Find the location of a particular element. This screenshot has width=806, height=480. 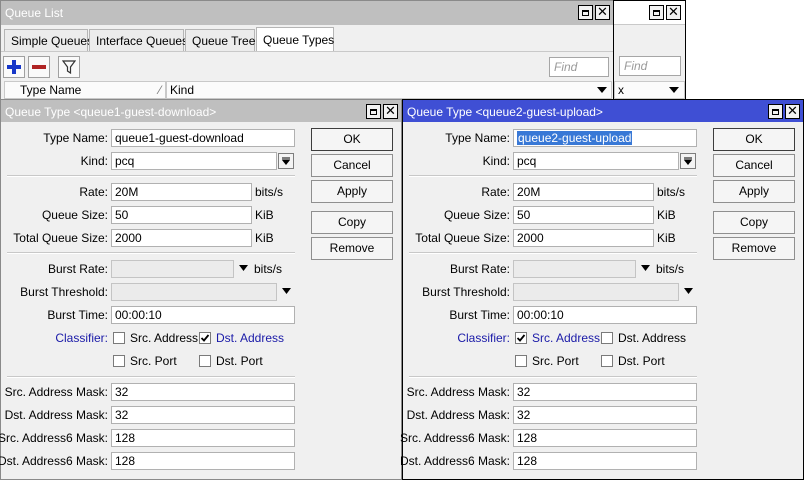

kind-label: Kind: is located at coordinates (496, 161).